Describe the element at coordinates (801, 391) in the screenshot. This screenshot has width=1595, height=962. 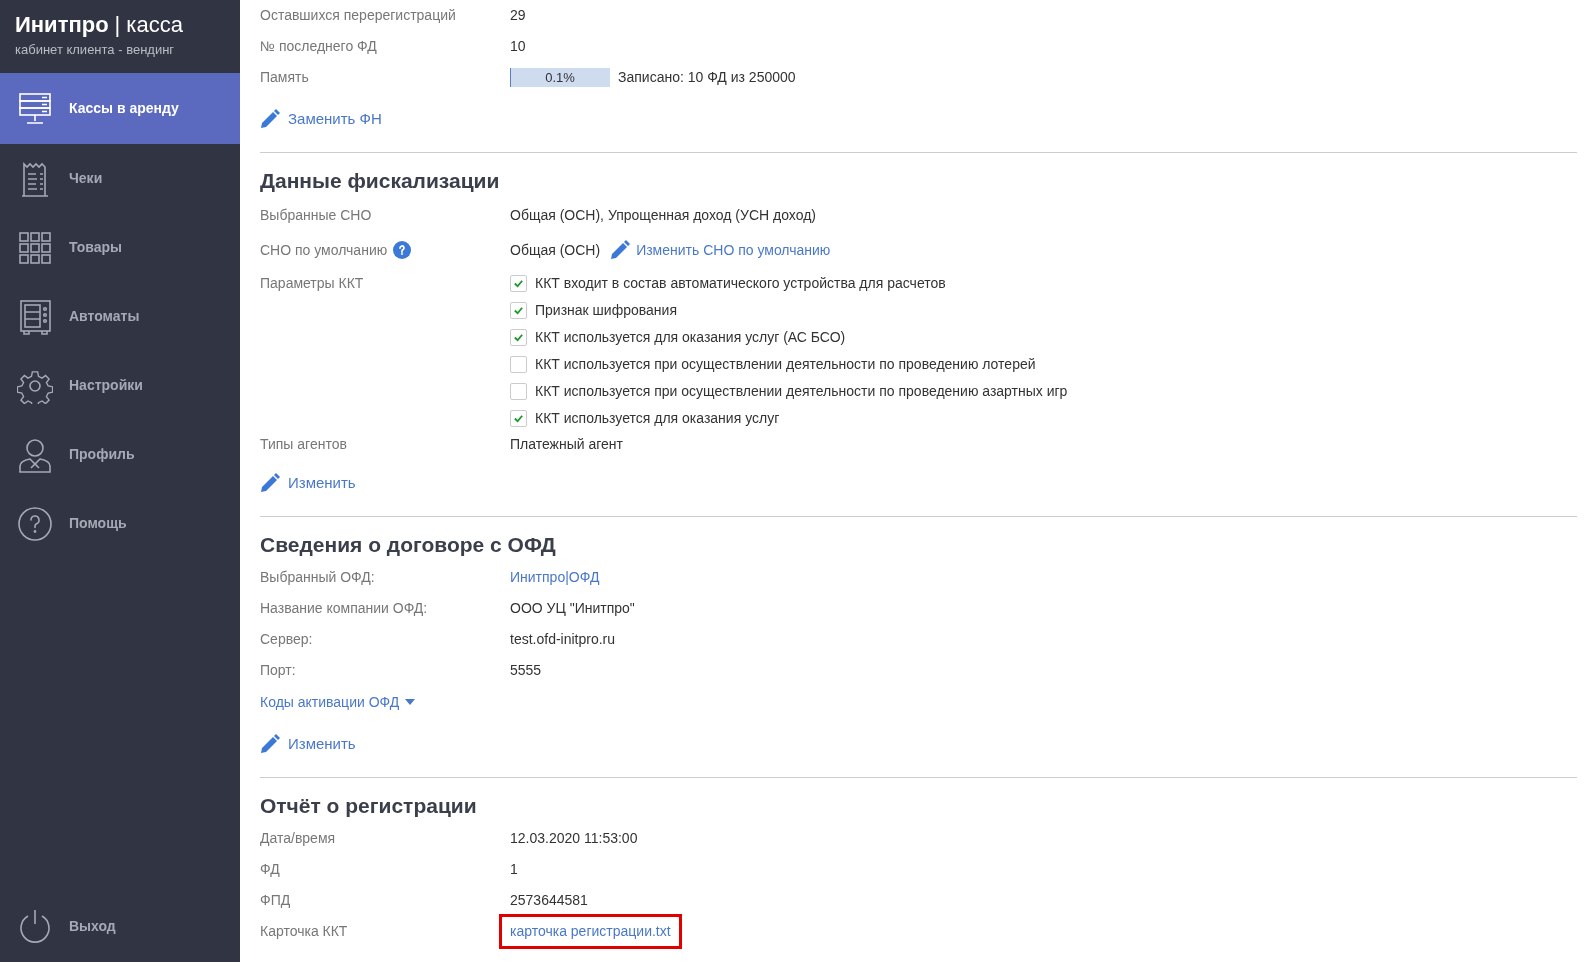
I see `checkbox-label: ККТ используется при осуществлении деятельности по проведению азартных игр` at that location.